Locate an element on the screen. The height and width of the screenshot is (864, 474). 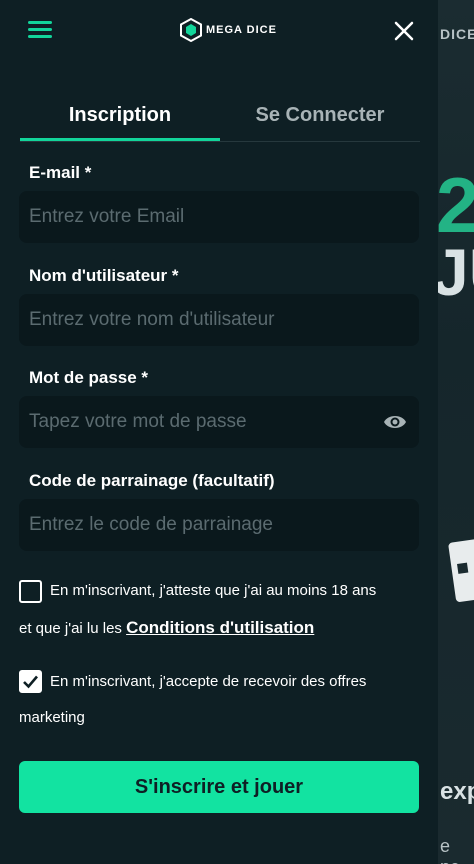
background-page: DICE 20 JU expé e ne is located at coordinates (456, 432).